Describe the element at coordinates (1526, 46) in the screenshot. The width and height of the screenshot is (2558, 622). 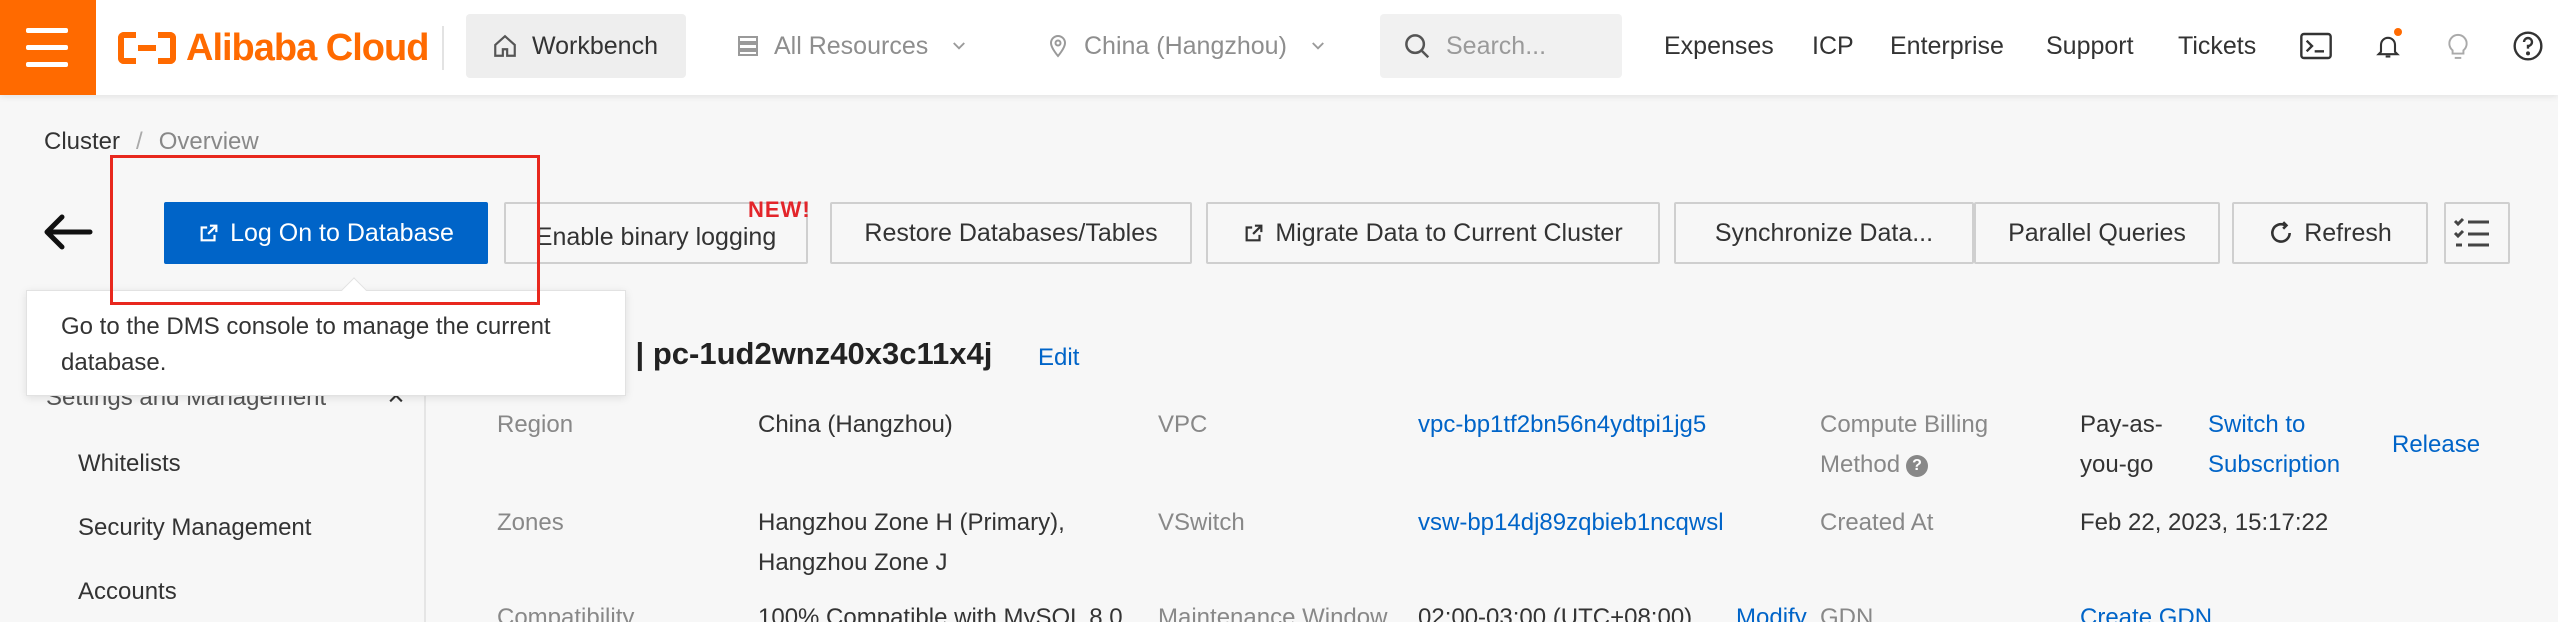
I see `search-input` at that location.